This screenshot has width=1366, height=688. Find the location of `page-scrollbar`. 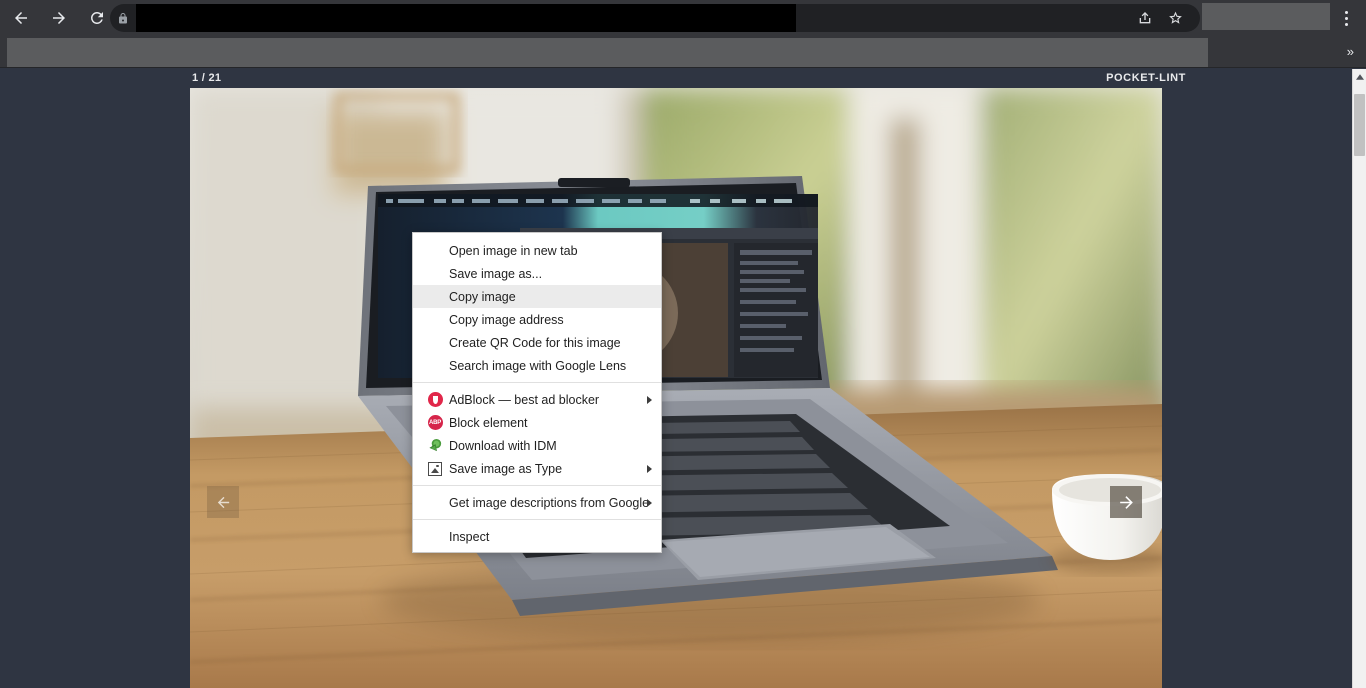

page-scrollbar is located at coordinates (1359, 378).